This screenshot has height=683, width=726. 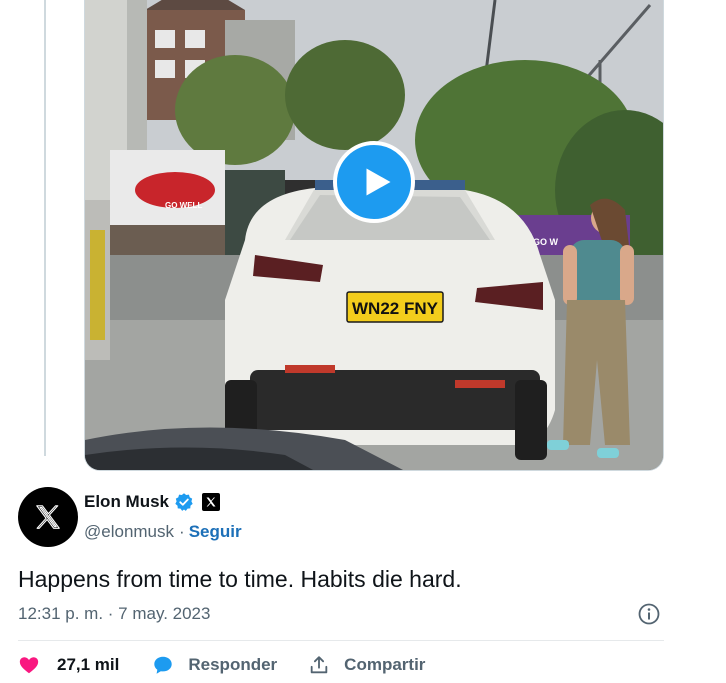 I want to click on play-icon, so click(x=378, y=182).